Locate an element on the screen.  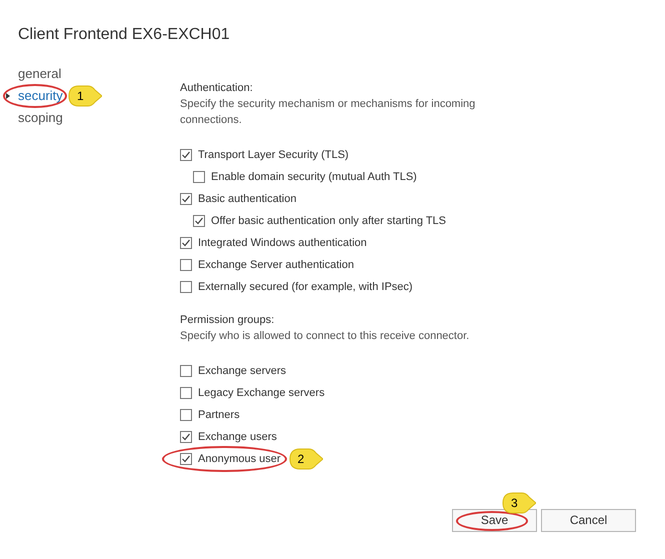
nav-item: general is located at coordinates (40, 74).